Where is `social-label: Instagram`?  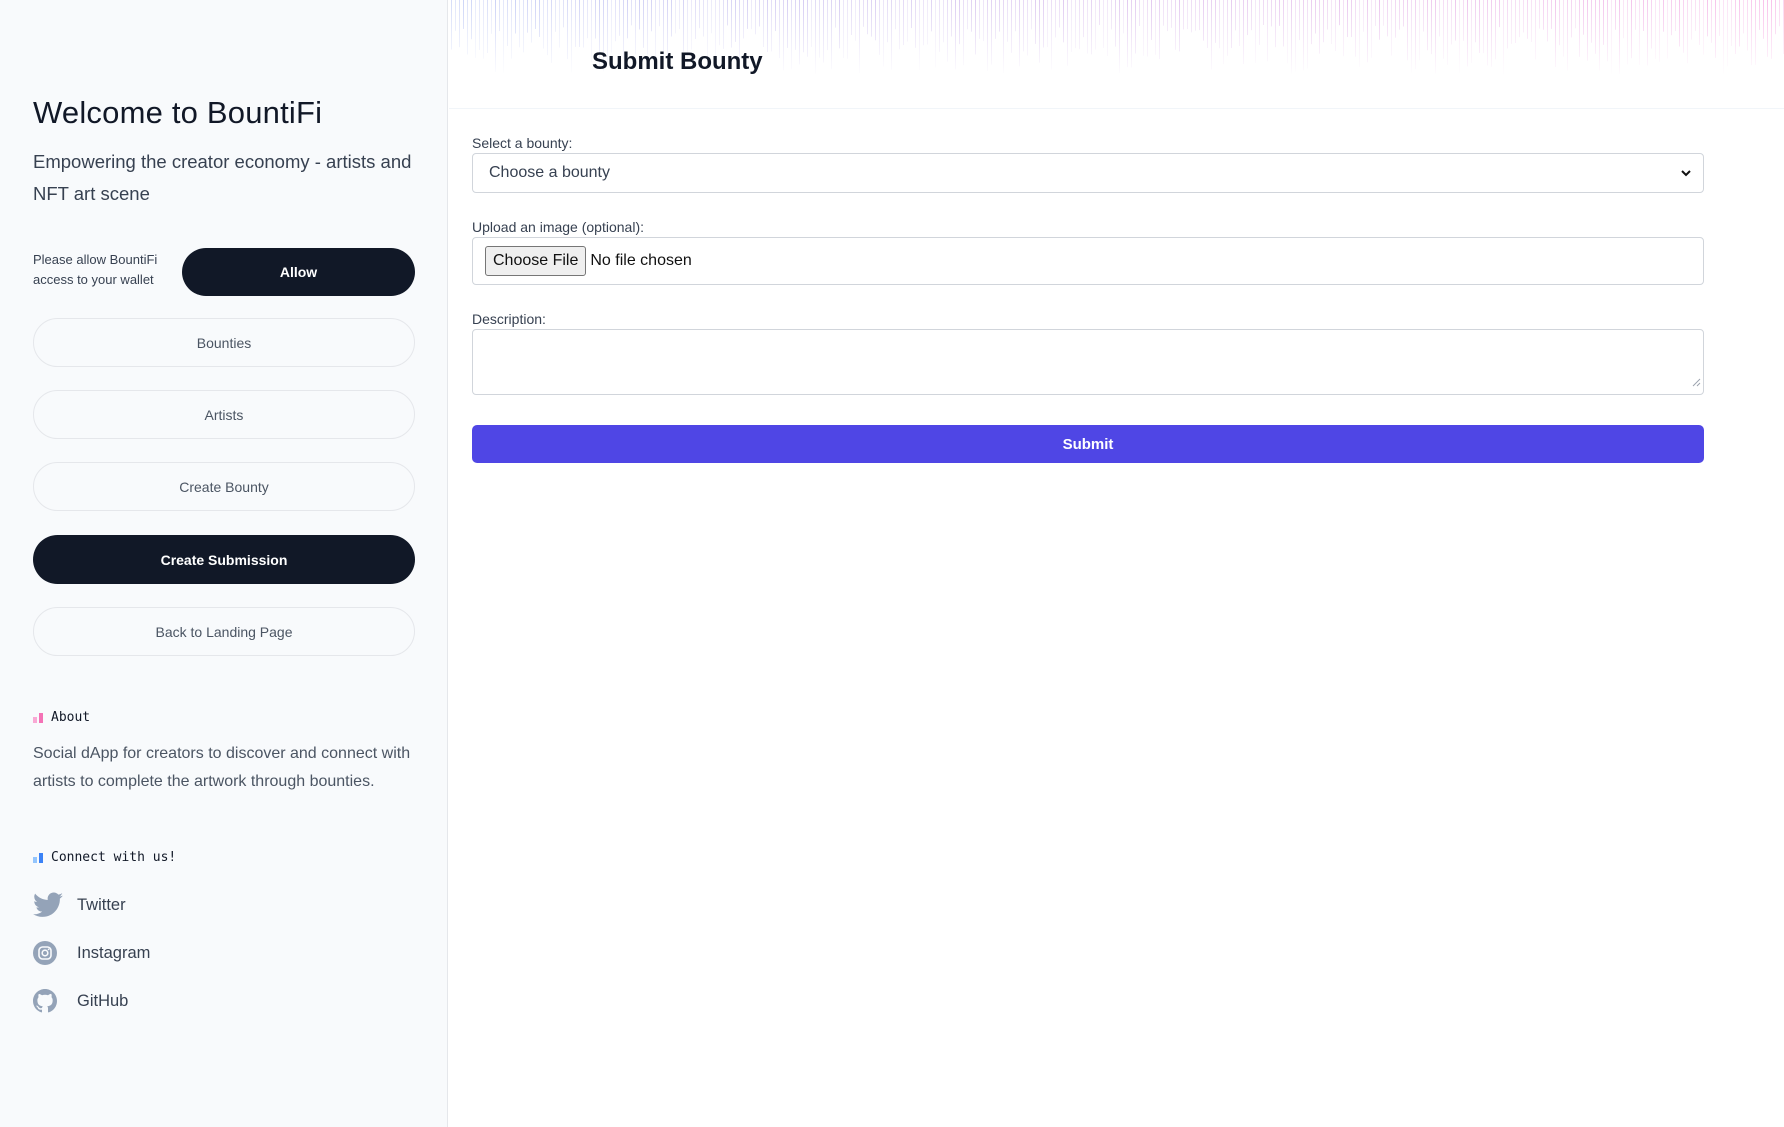 social-label: Instagram is located at coordinates (114, 952).